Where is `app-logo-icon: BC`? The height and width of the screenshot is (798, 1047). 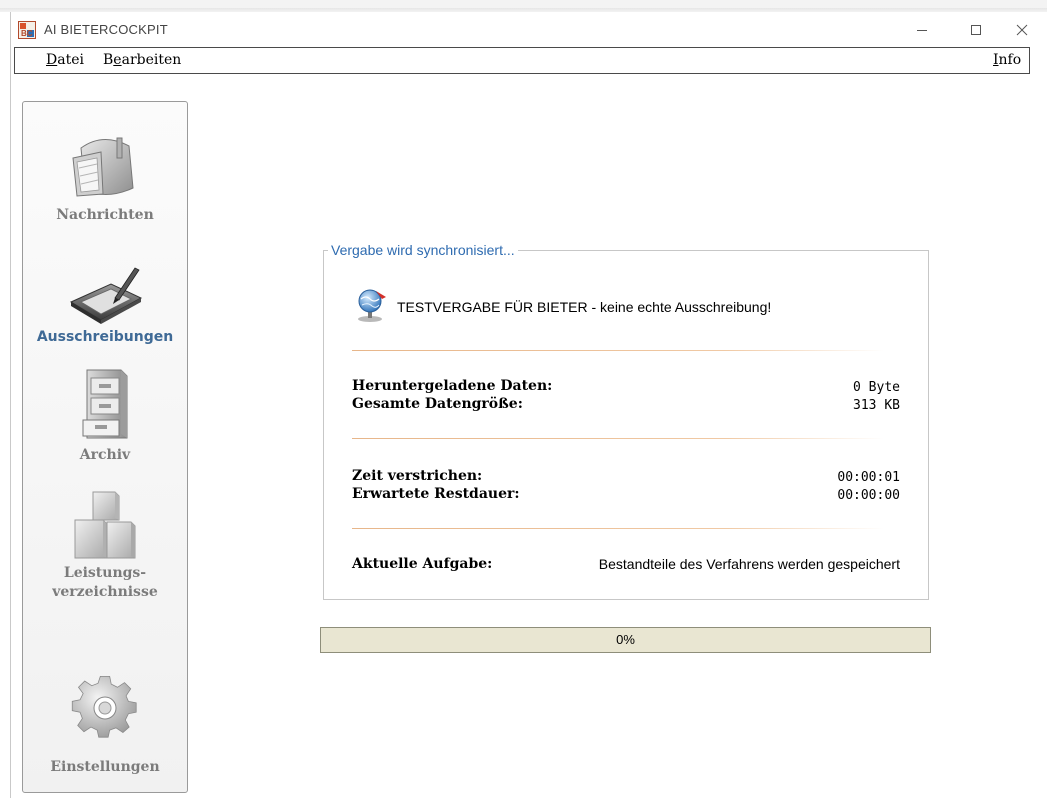 app-logo-icon: BC is located at coordinates (27, 30).